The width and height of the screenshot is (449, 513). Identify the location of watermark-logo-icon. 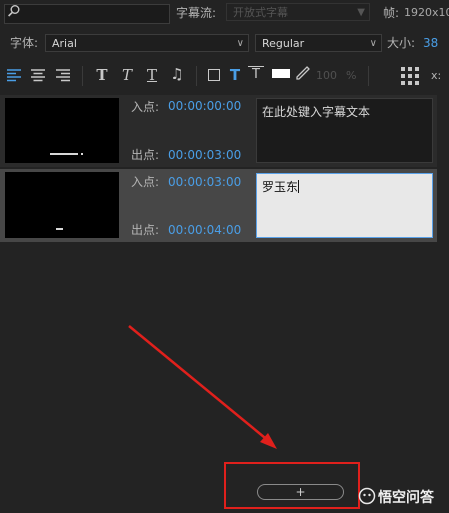
(367, 496).